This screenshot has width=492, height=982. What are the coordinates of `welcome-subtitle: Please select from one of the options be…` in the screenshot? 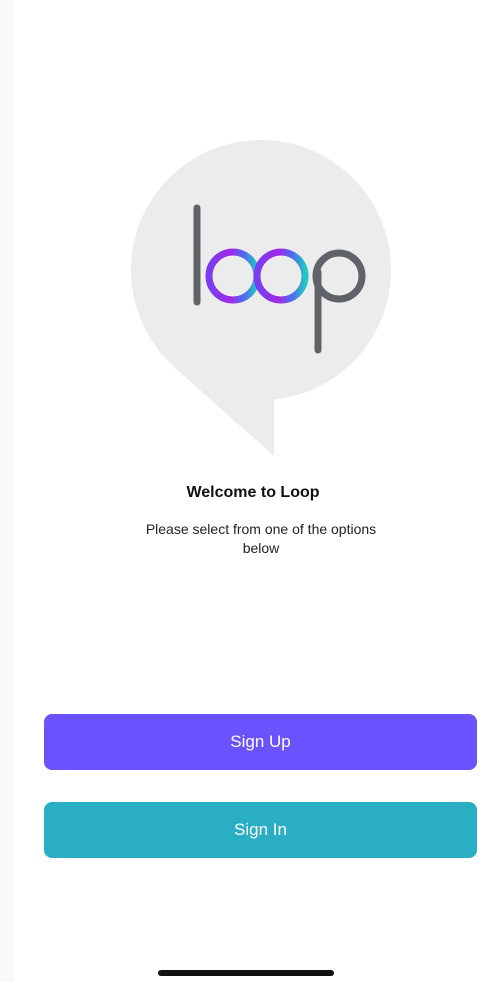 It's located at (261, 538).